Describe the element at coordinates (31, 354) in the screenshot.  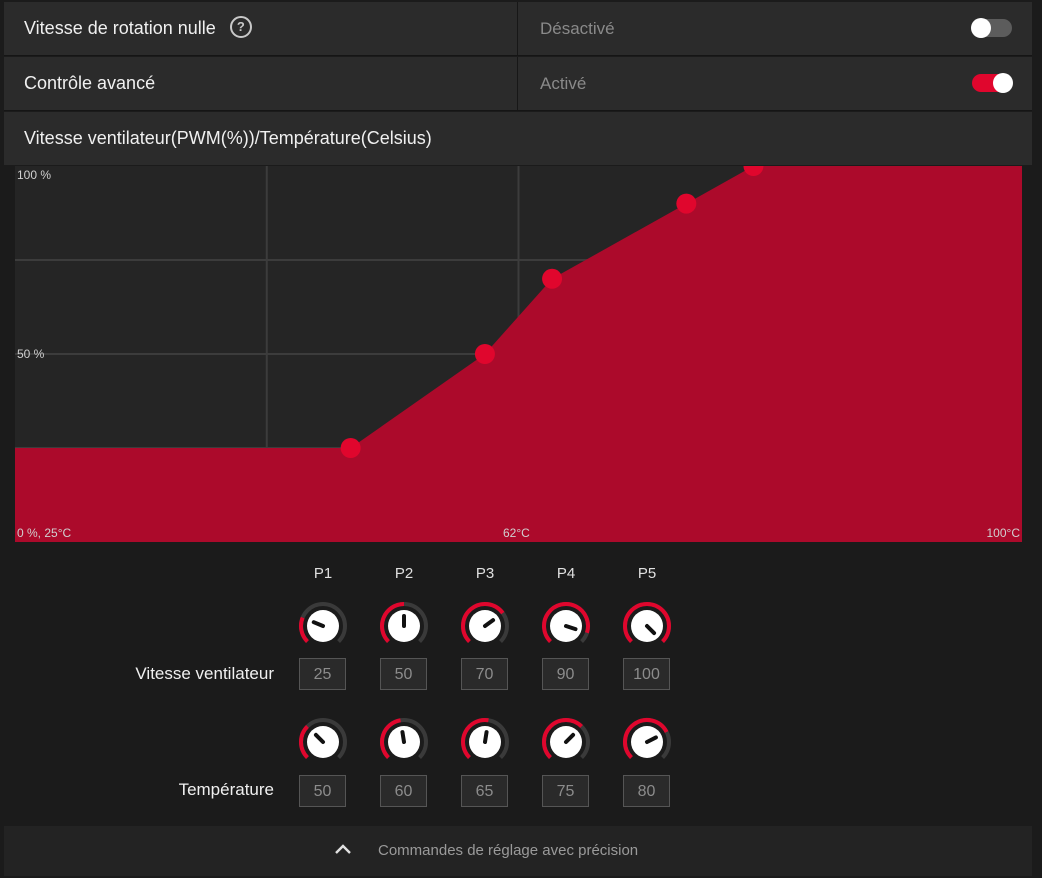
I see `y-mid-label: 50 %` at that location.